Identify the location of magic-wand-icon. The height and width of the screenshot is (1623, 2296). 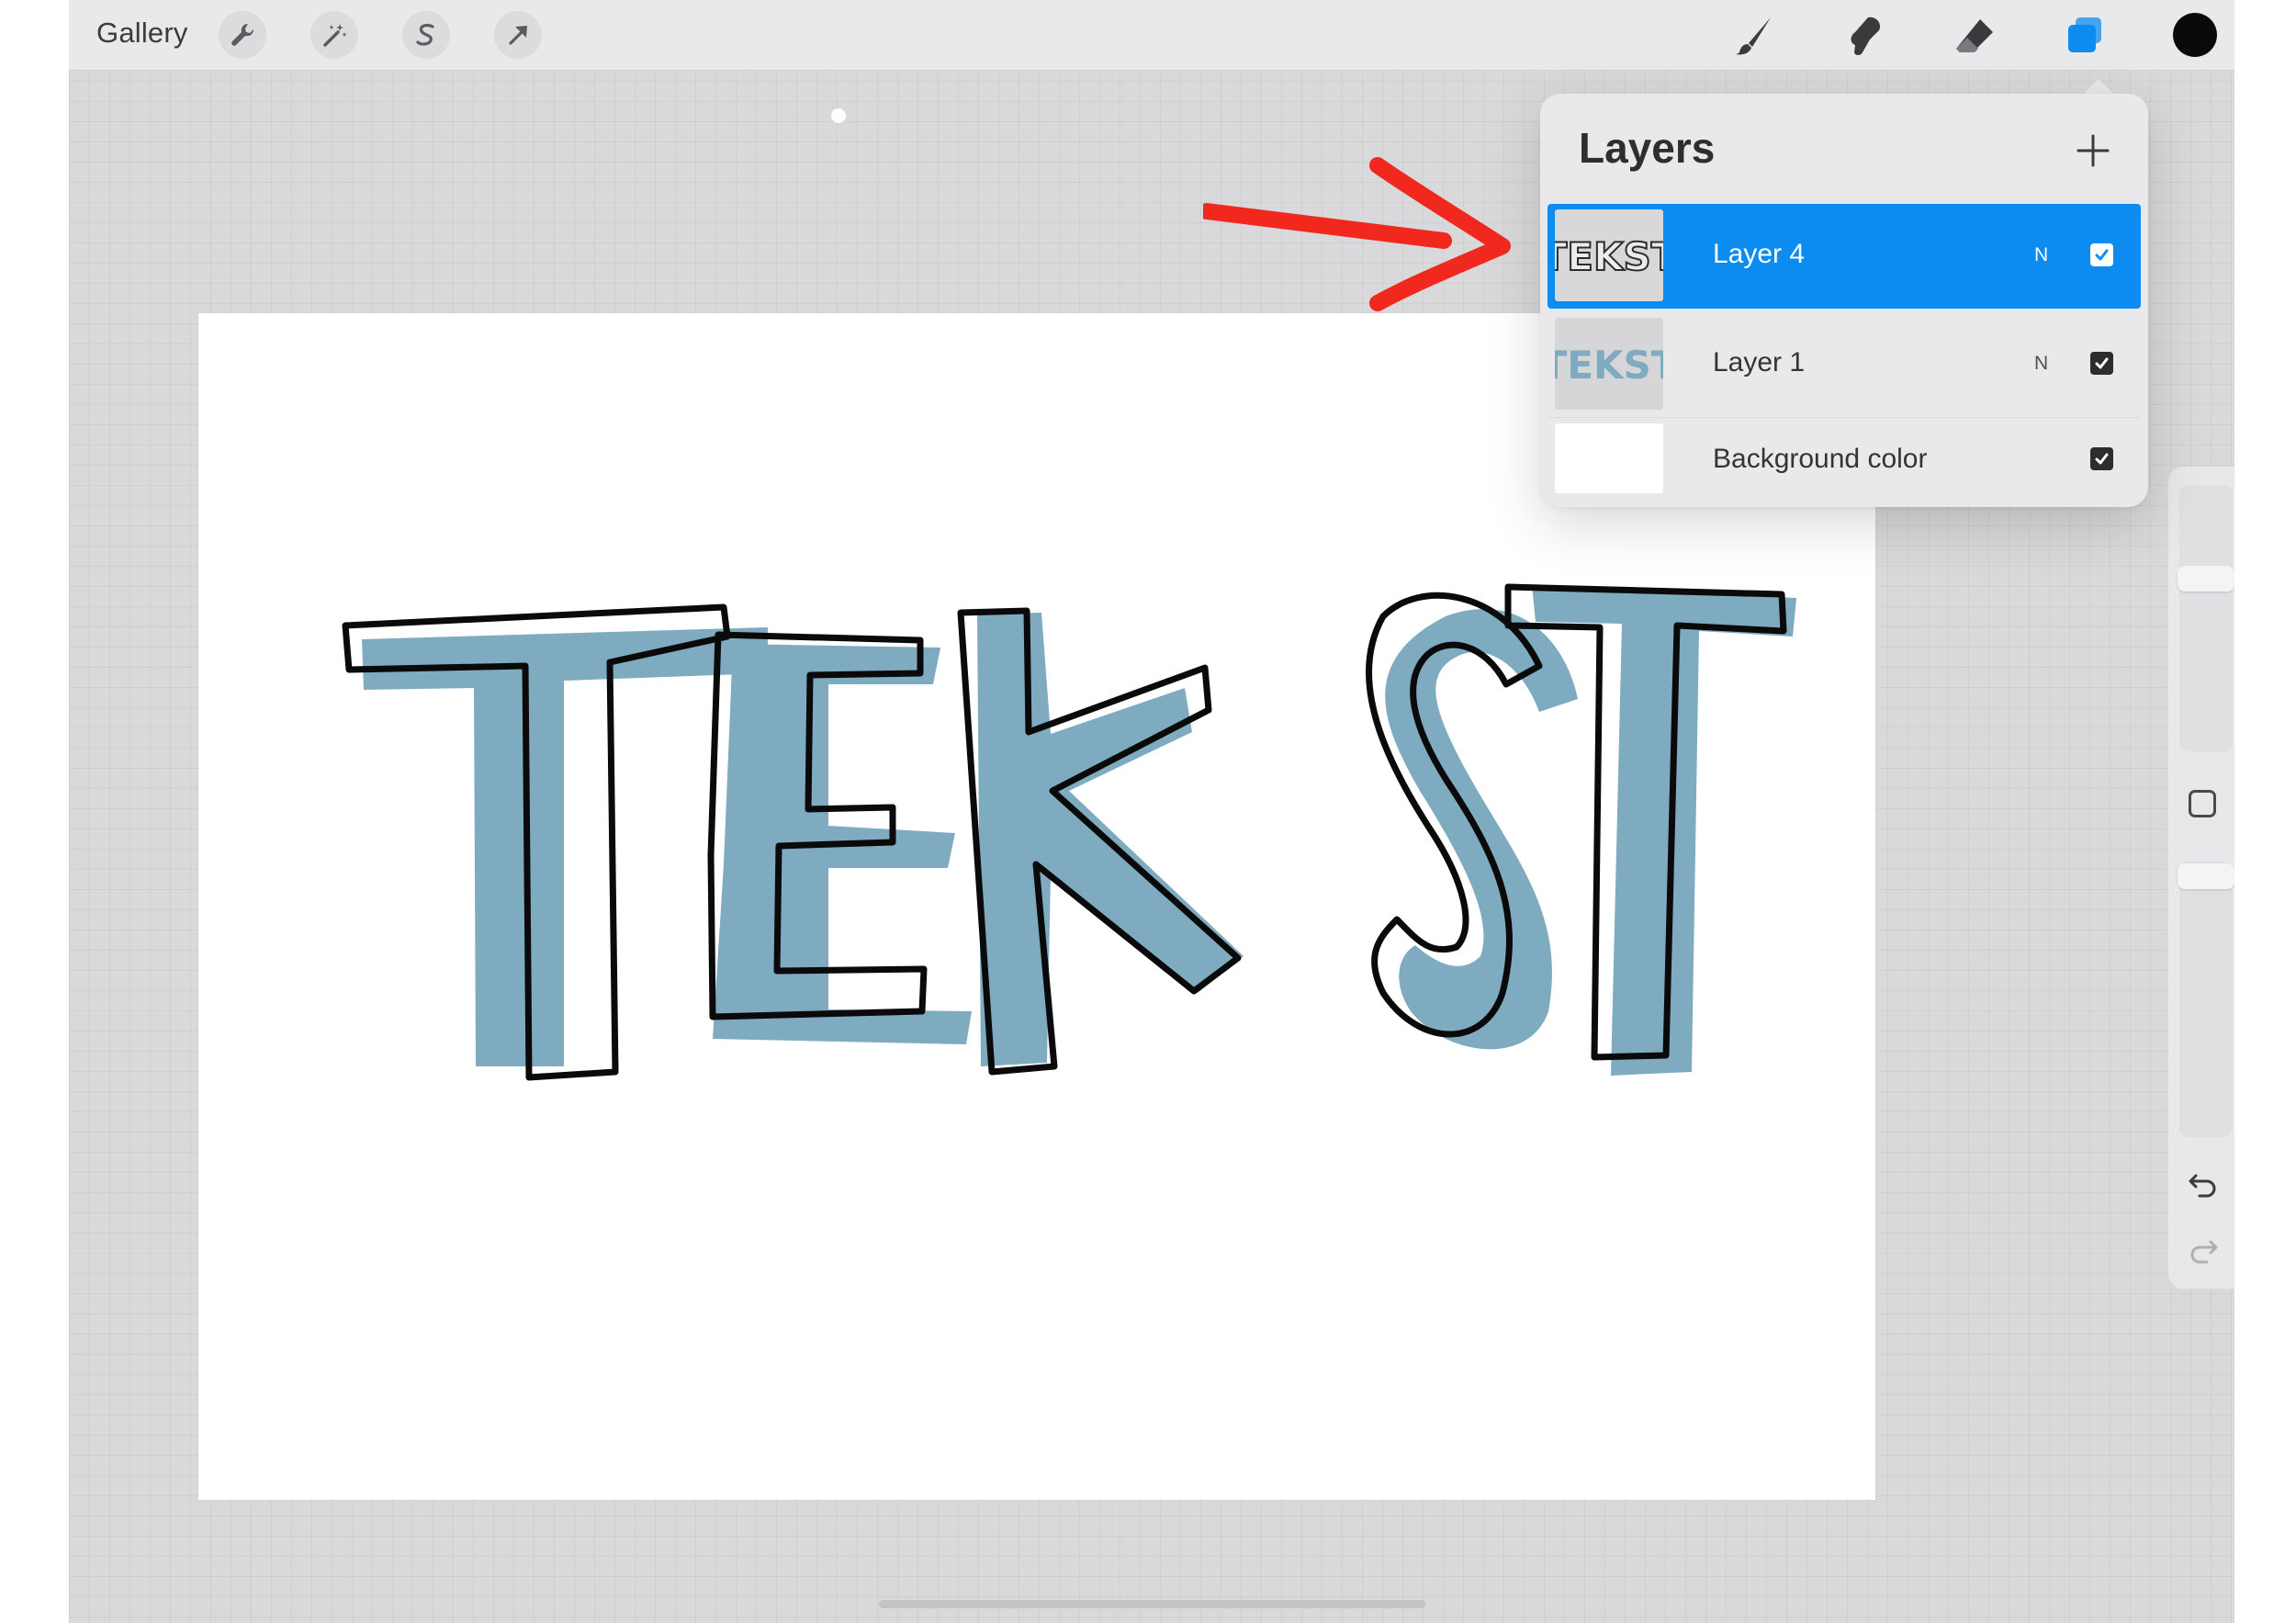
(335, 35).